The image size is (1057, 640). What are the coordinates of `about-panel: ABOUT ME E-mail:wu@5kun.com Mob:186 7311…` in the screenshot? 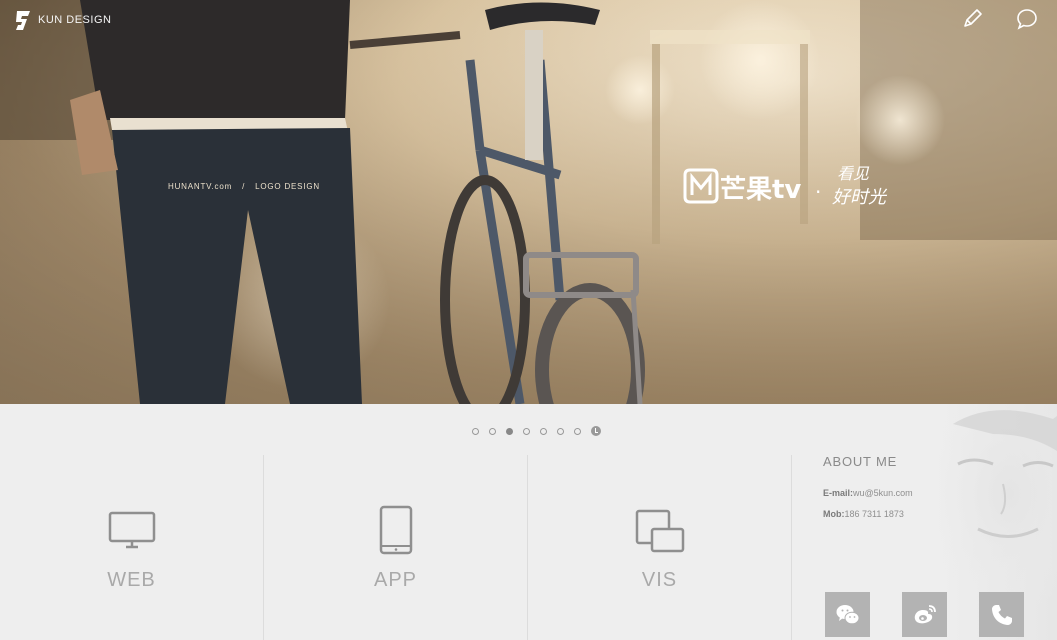 It's located at (925, 522).